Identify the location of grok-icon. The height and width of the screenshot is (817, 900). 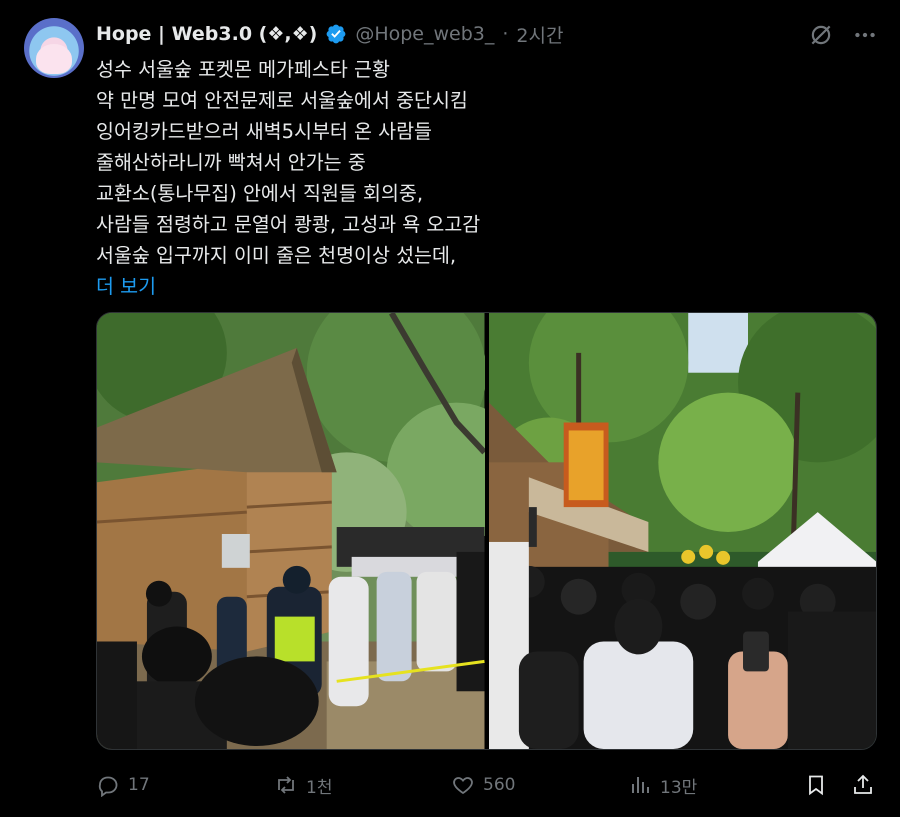
(821, 35).